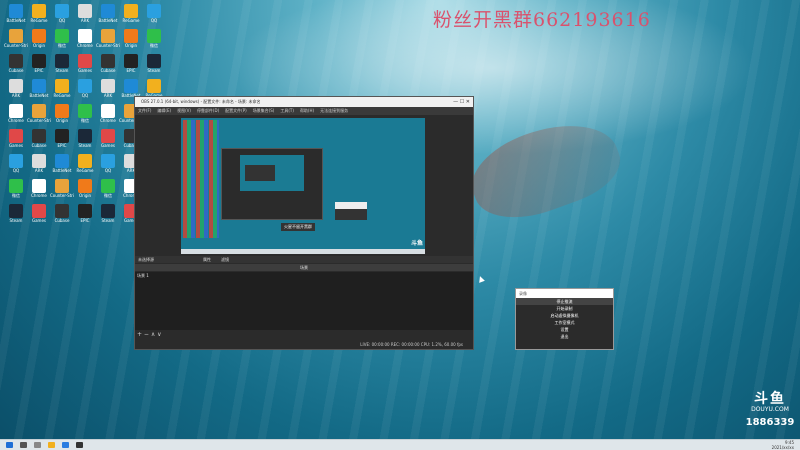 The width and height of the screenshot is (800, 450). I want to click on obs-menu-item: 编辑(E), so click(164, 110).